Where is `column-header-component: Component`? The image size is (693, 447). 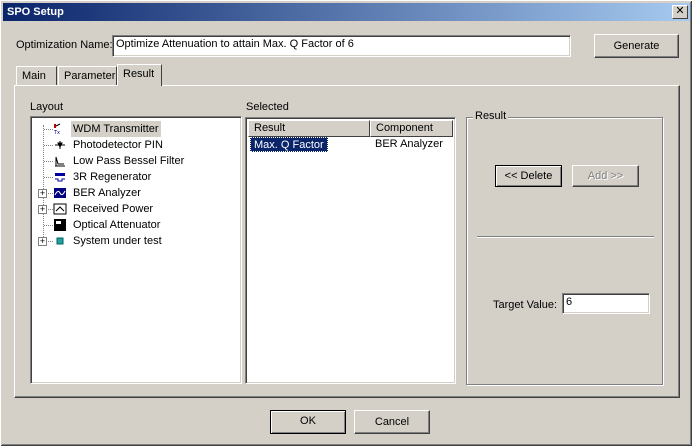 column-header-component: Component is located at coordinates (411, 128).